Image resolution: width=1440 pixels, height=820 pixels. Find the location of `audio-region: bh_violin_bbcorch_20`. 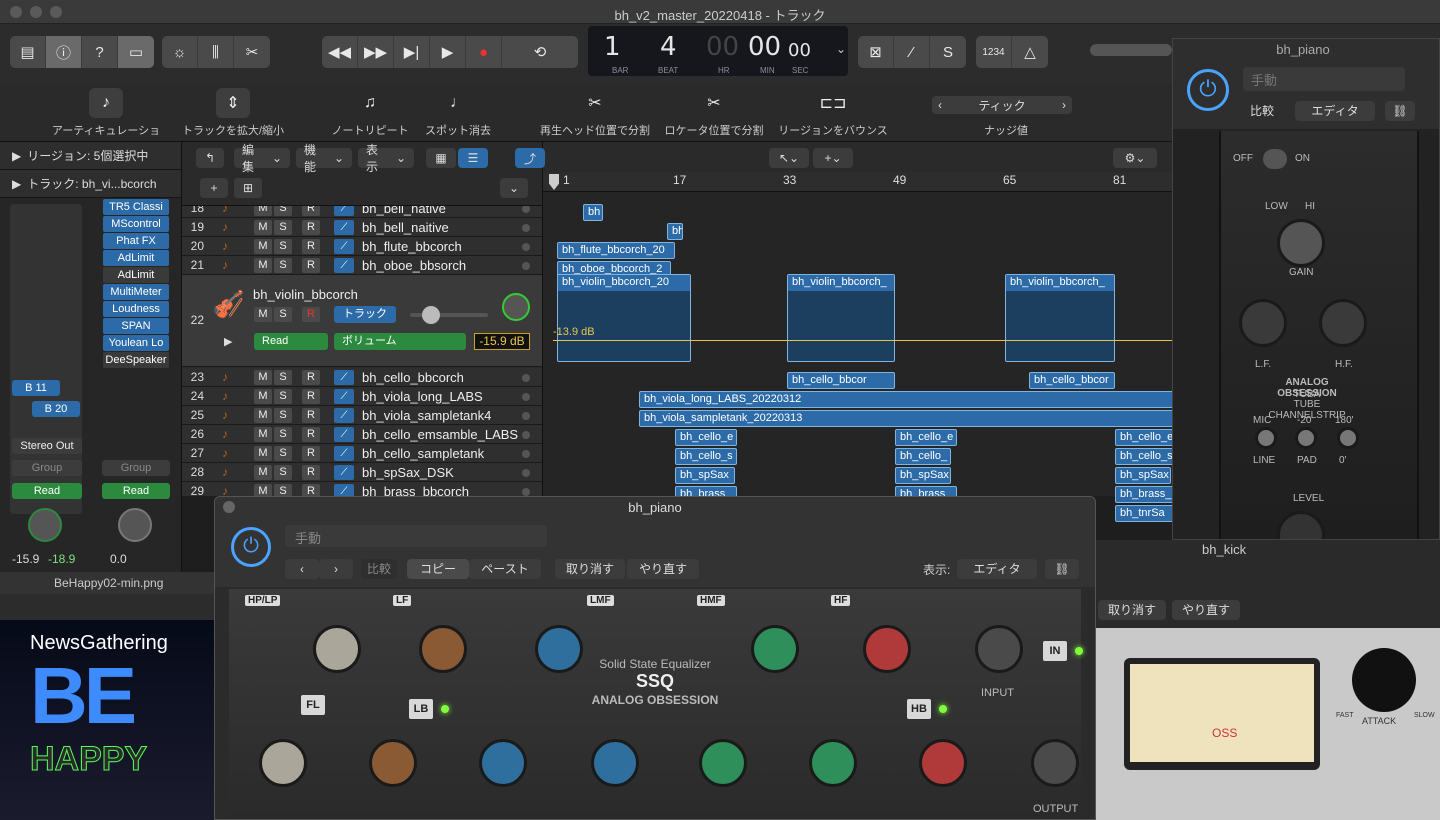

audio-region: bh_violin_bbcorch_20 is located at coordinates (624, 318).